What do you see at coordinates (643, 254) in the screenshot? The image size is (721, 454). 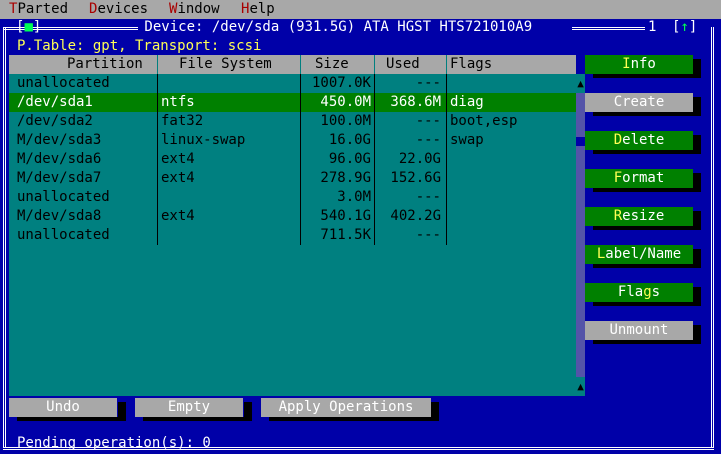 I see `button-label: abel/Name` at bounding box center [643, 254].